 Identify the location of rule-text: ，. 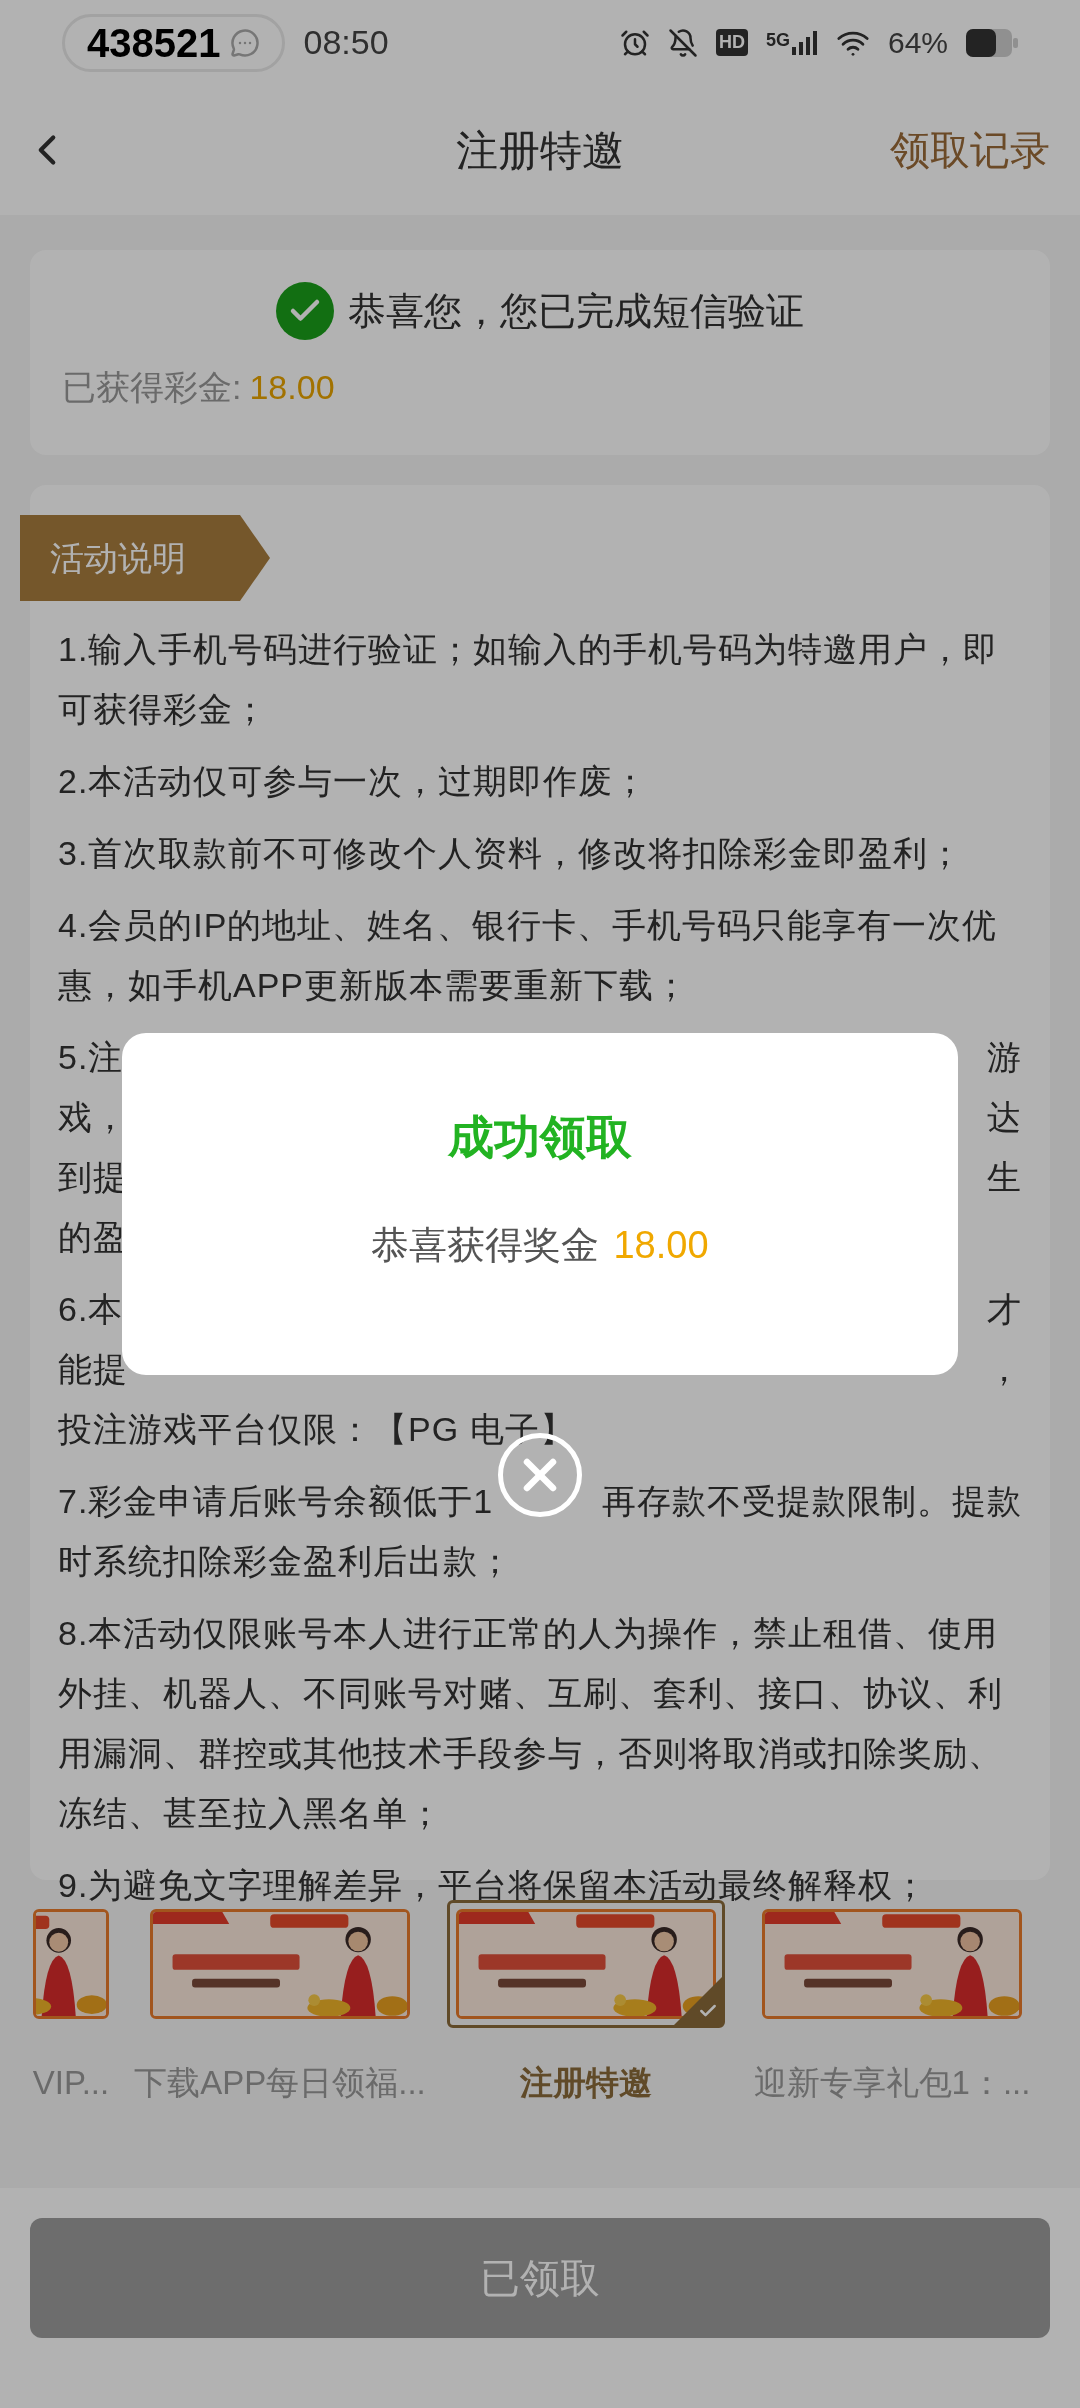
(1004, 1369).